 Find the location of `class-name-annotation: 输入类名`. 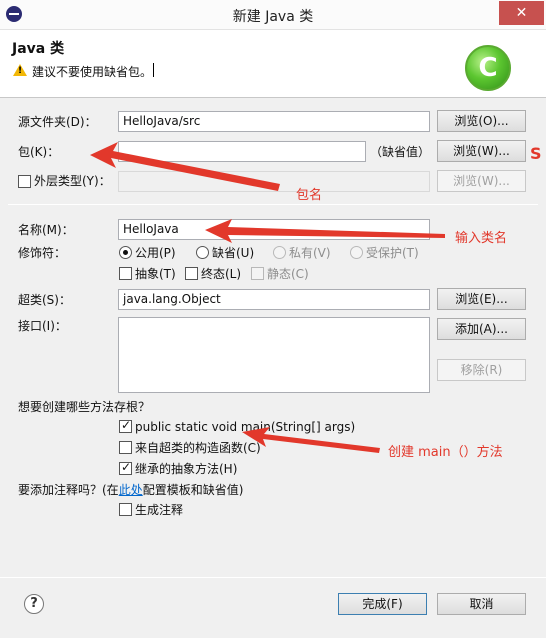

class-name-annotation: 输入类名 is located at coordinates (481, 238).